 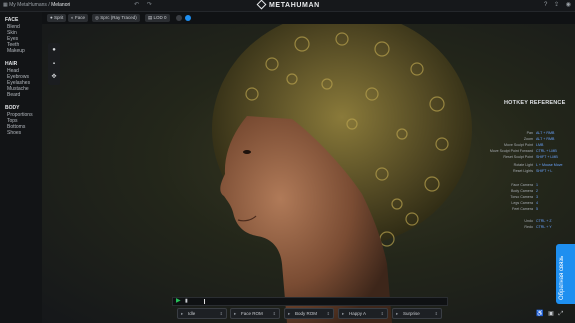 I want to click on accessibility-icon: ♿, so click(x=539, y=314).